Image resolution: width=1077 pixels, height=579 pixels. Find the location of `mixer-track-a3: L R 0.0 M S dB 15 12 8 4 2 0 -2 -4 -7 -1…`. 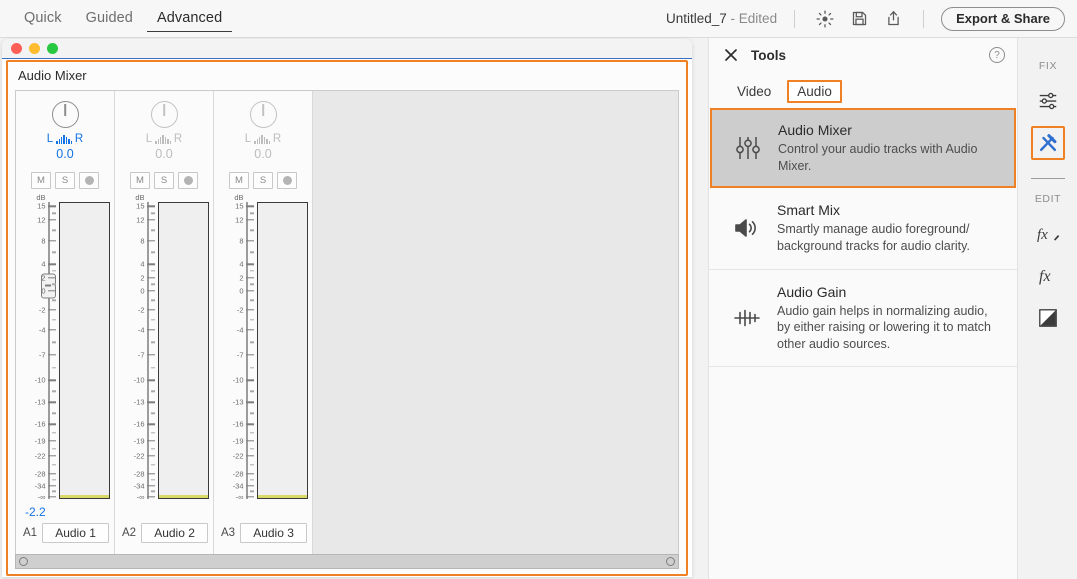

mixer-track-a3: L R 0.0 M S dB 15 12 8 4 2 0 -2 -4 -7 -1… is located at coordinates (263, 323).